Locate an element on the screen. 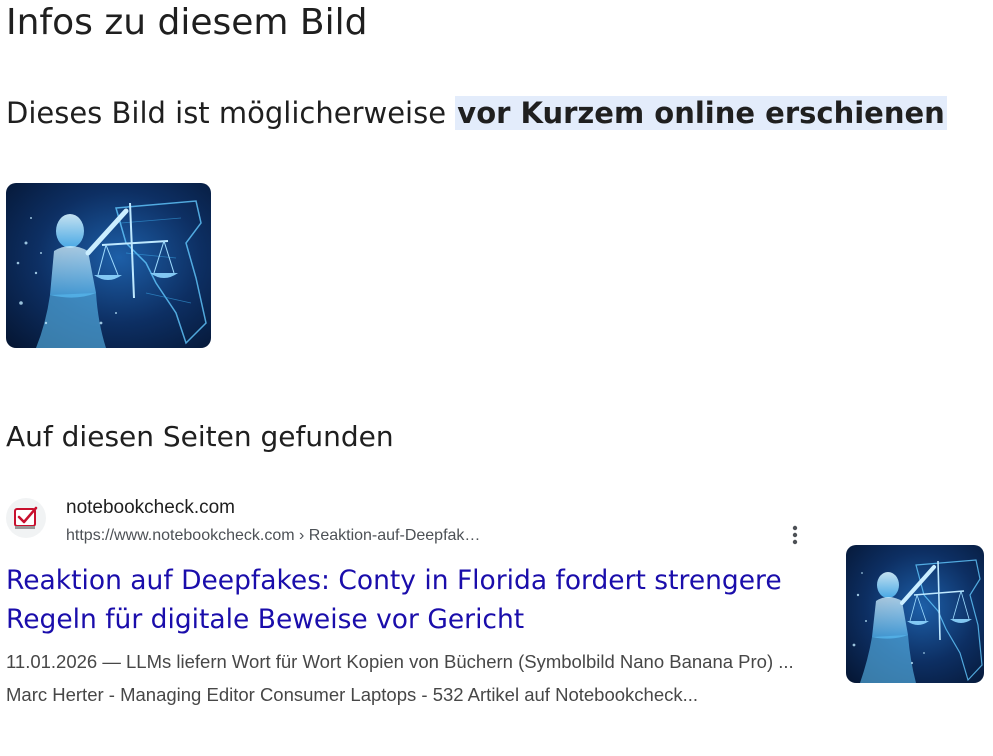  more-vert-icon is located at coordinates (795, 535).